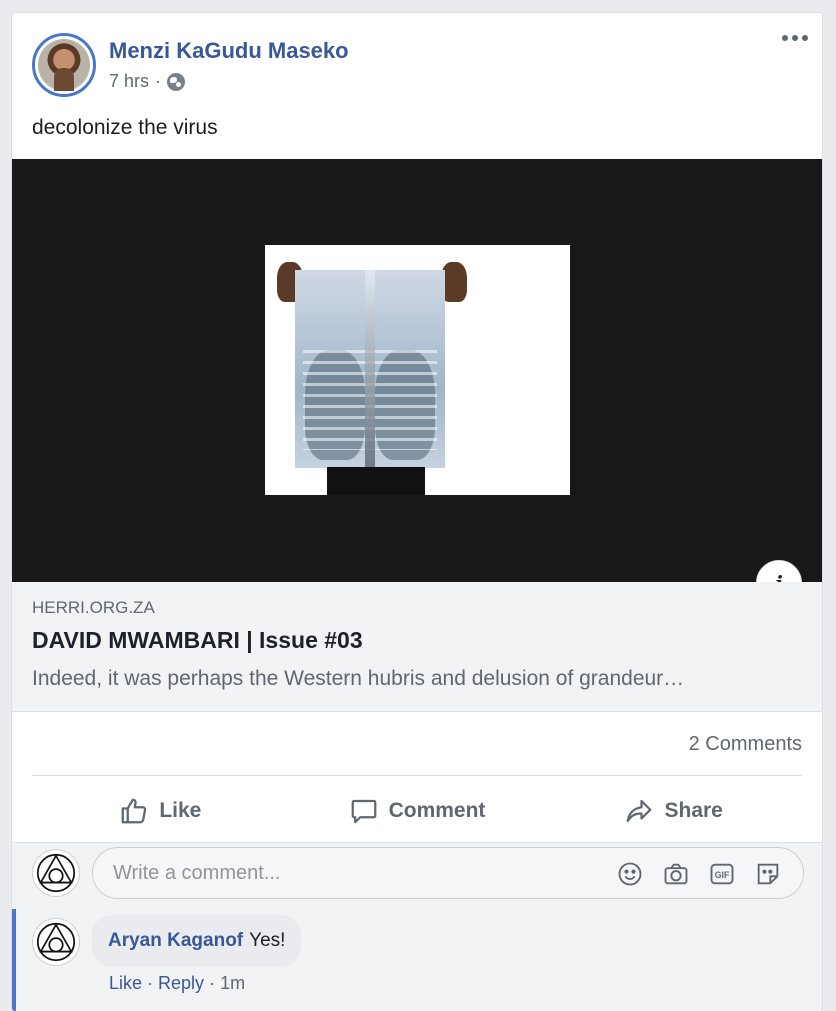 This screenshot has height=1011, width=836. I want to click on comment-reply-link: Reply, so click(181, 983).